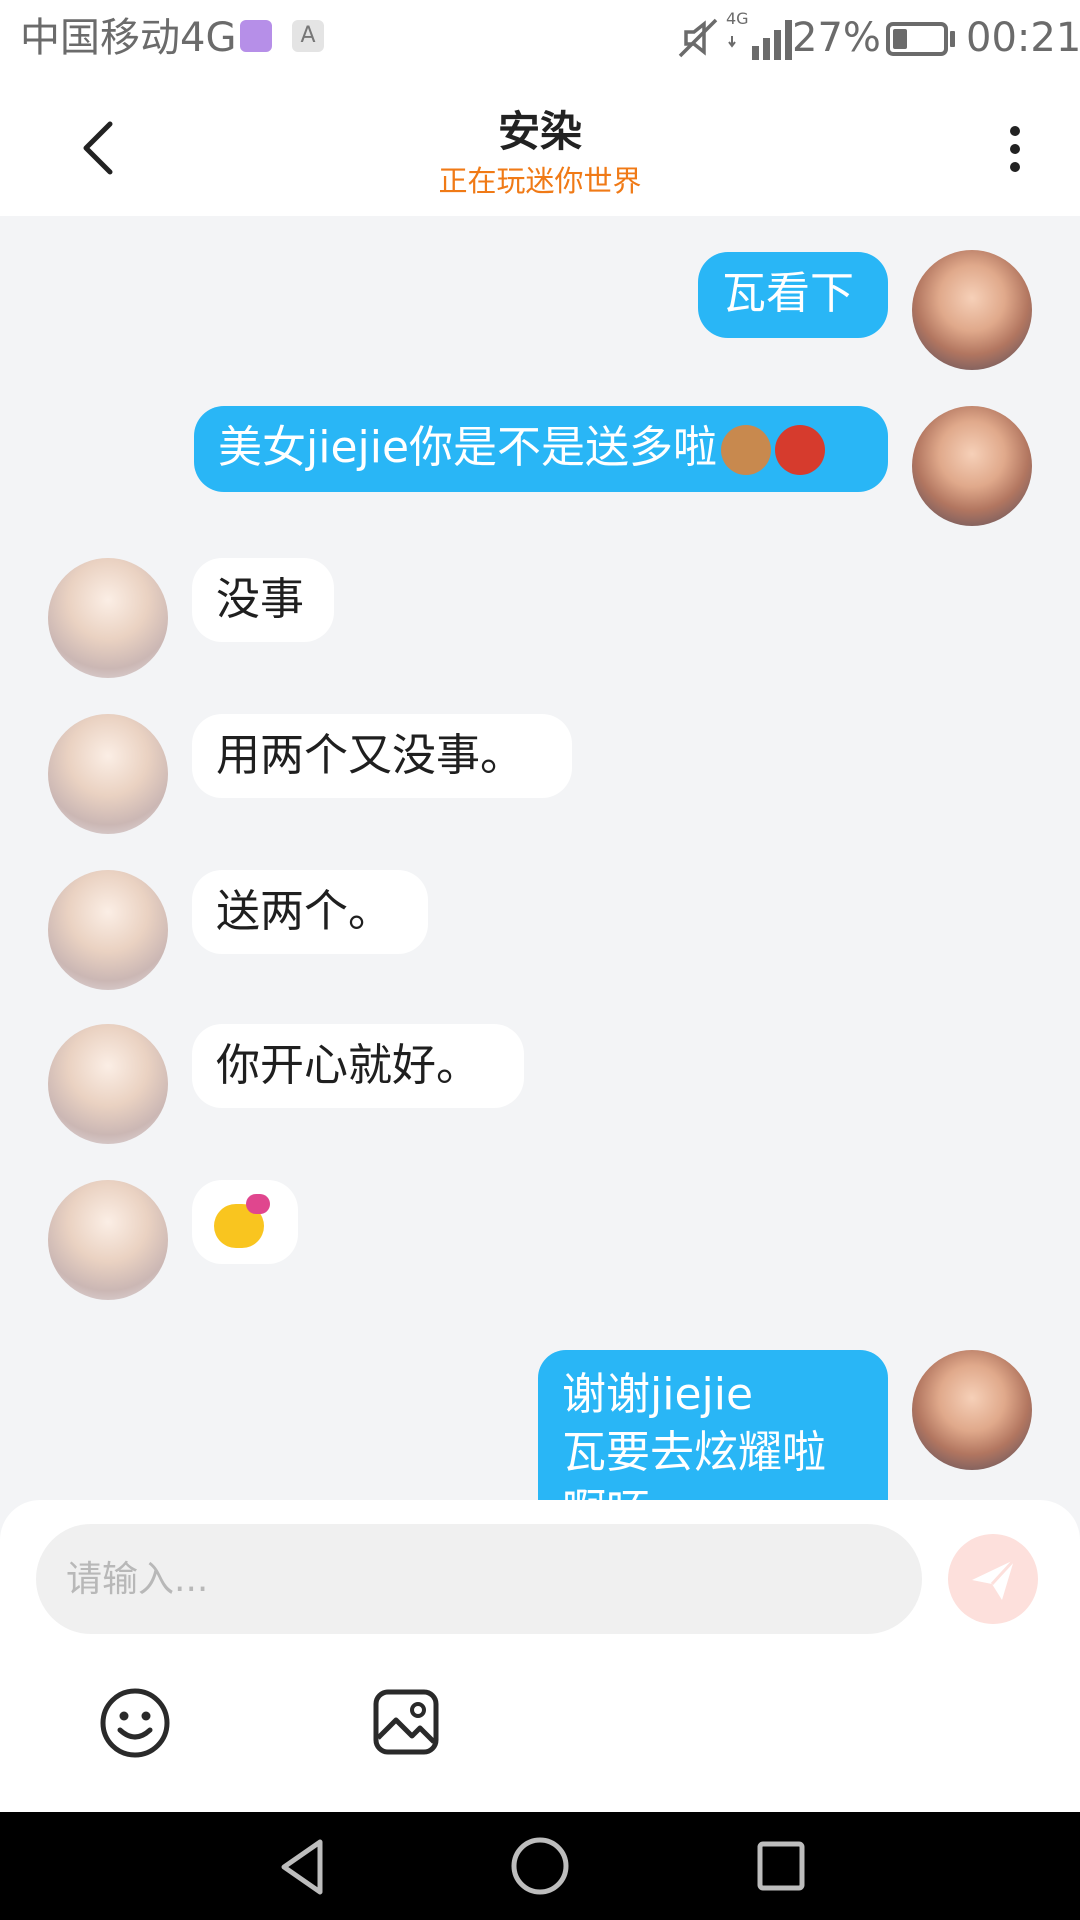 This screenshot has height=1920, width=1080. Describe the element at coordinates (479, 1579) in the screenshot. I see `message-input` at that location.